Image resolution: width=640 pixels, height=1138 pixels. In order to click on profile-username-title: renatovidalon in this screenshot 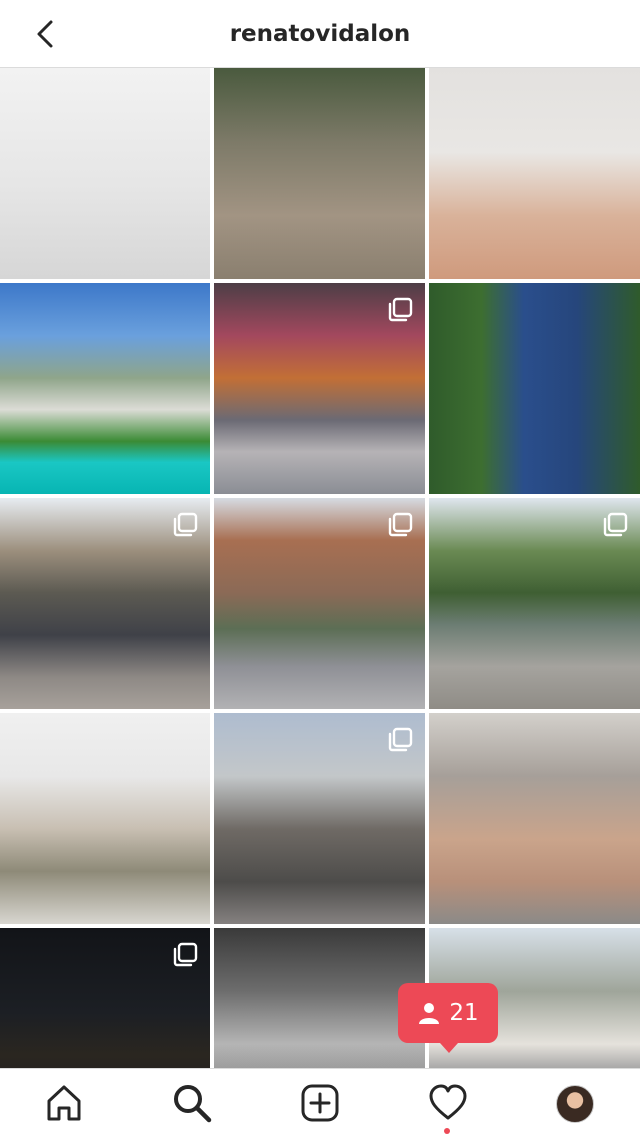, I will do `click(320, 33)`.